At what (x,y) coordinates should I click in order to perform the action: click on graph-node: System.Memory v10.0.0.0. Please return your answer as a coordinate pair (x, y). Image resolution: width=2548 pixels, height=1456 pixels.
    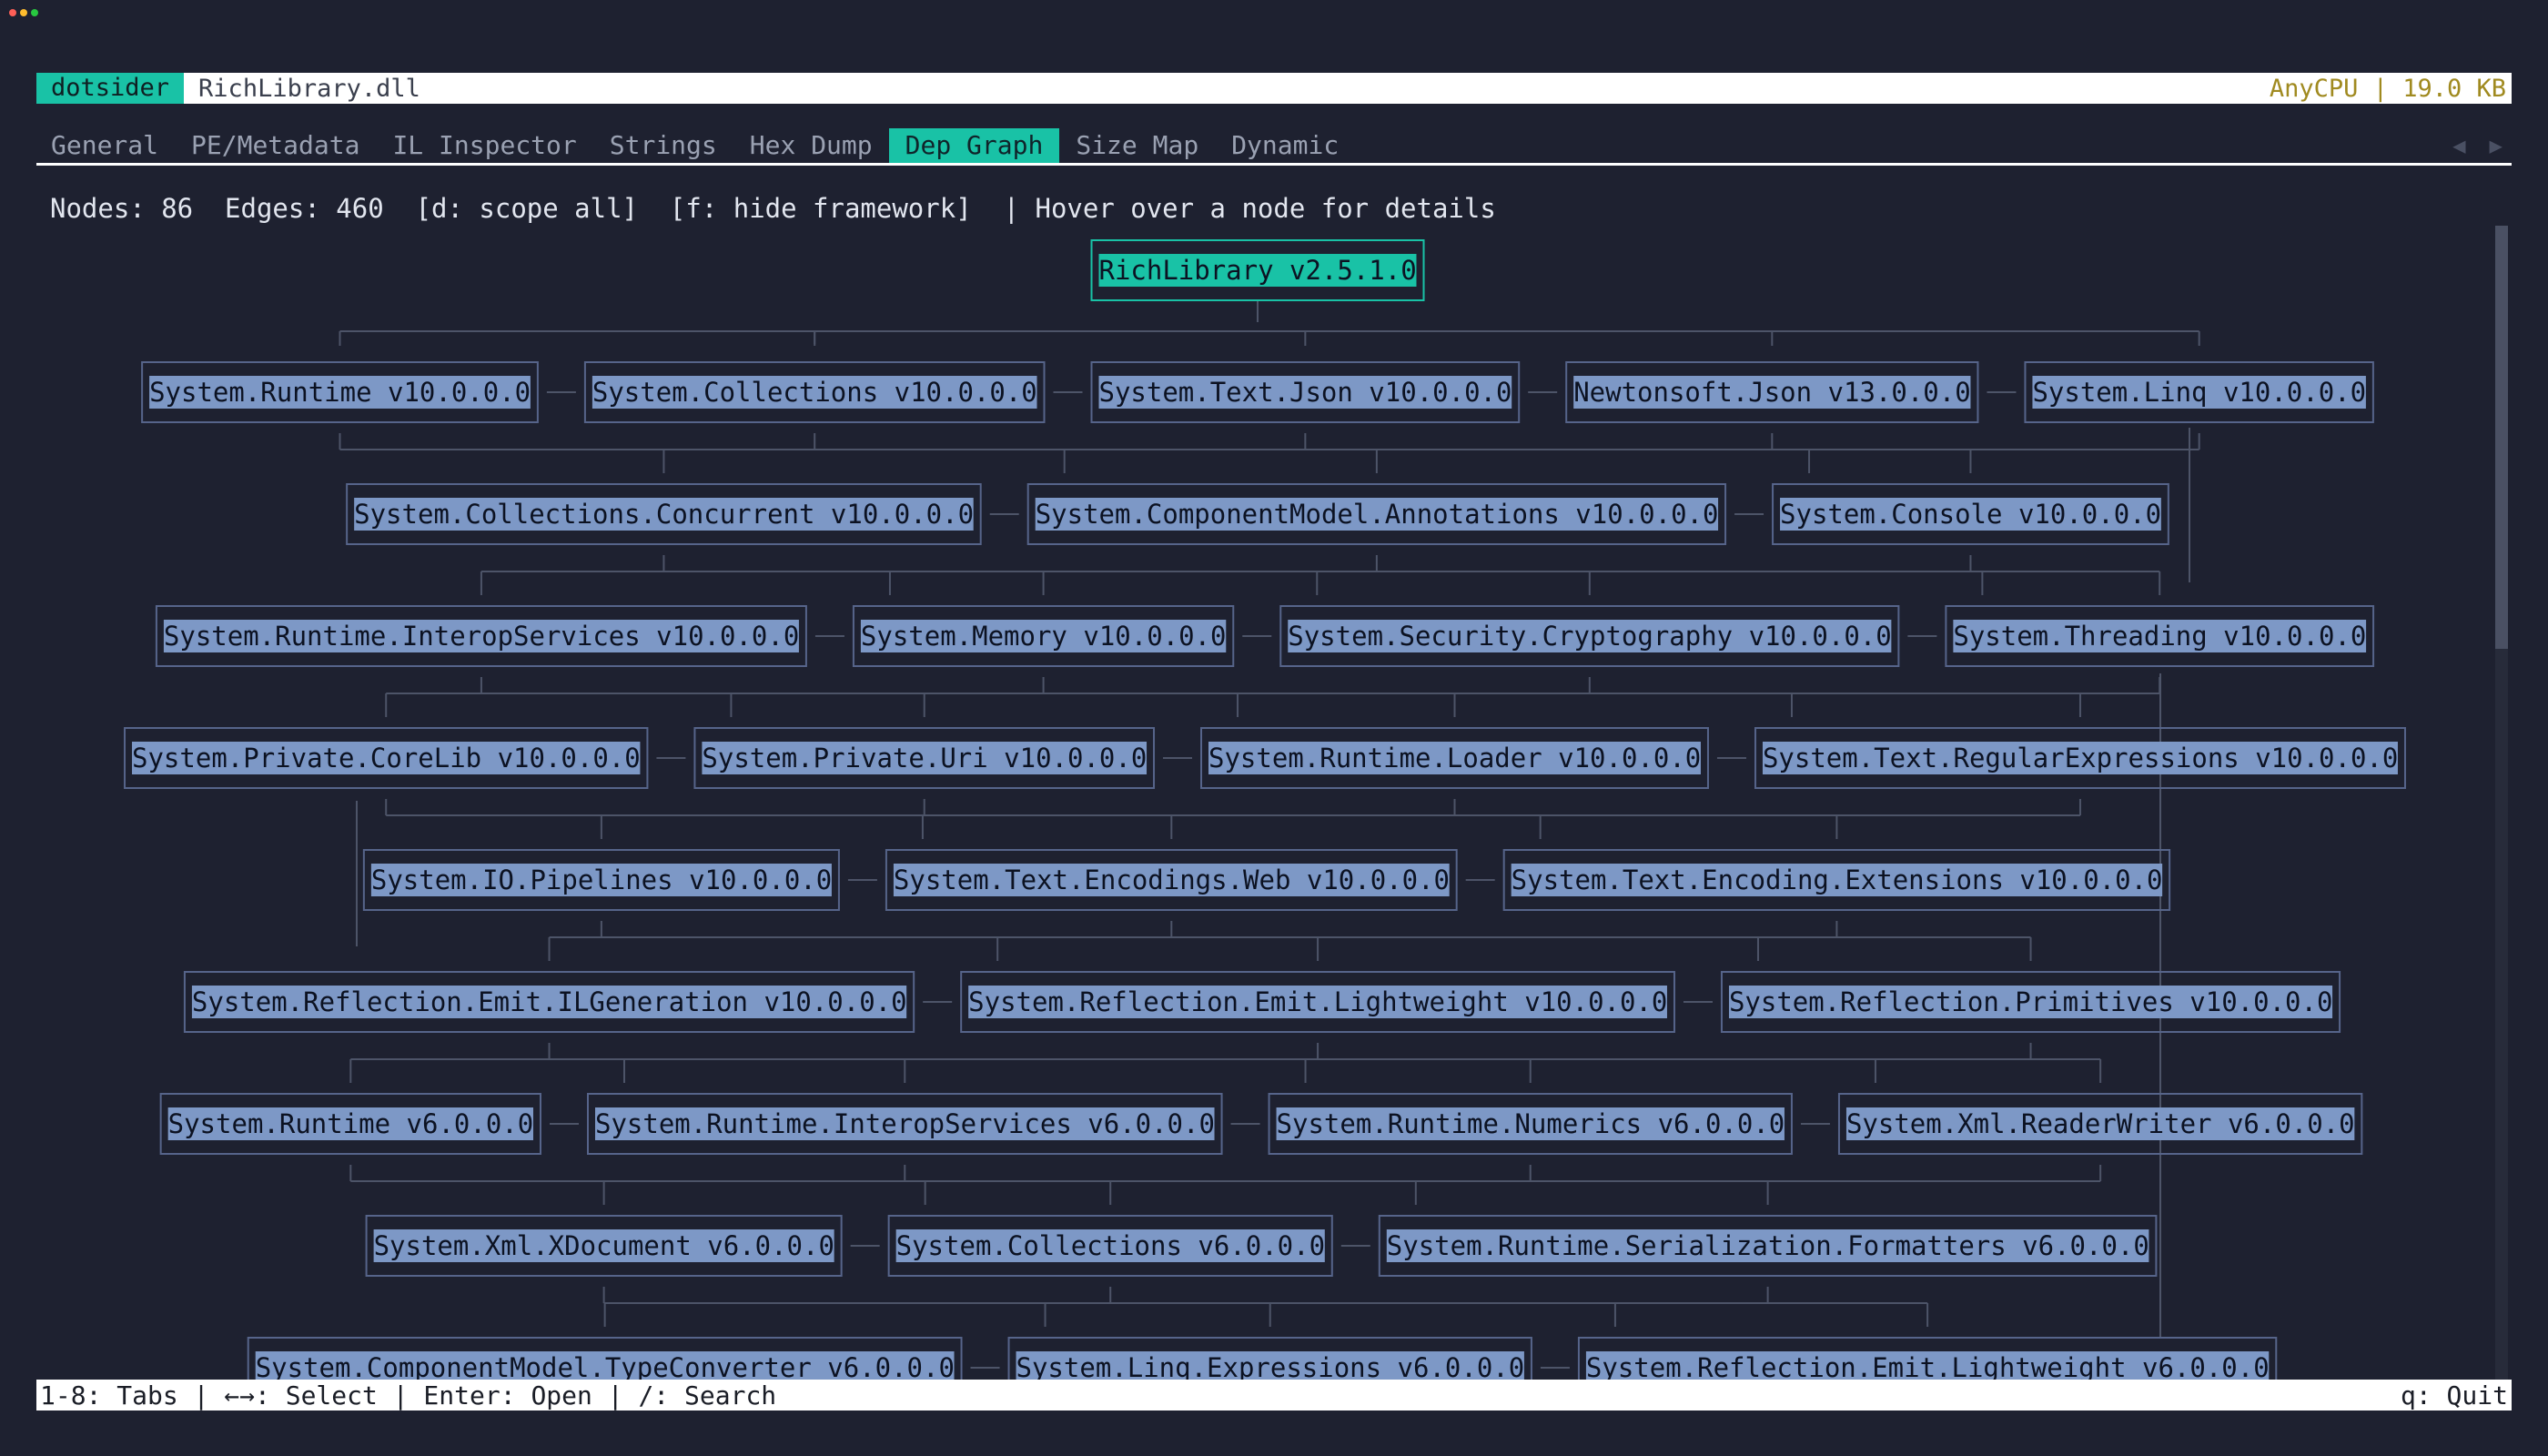
    Looking at the image, I should click on (1043, 636).